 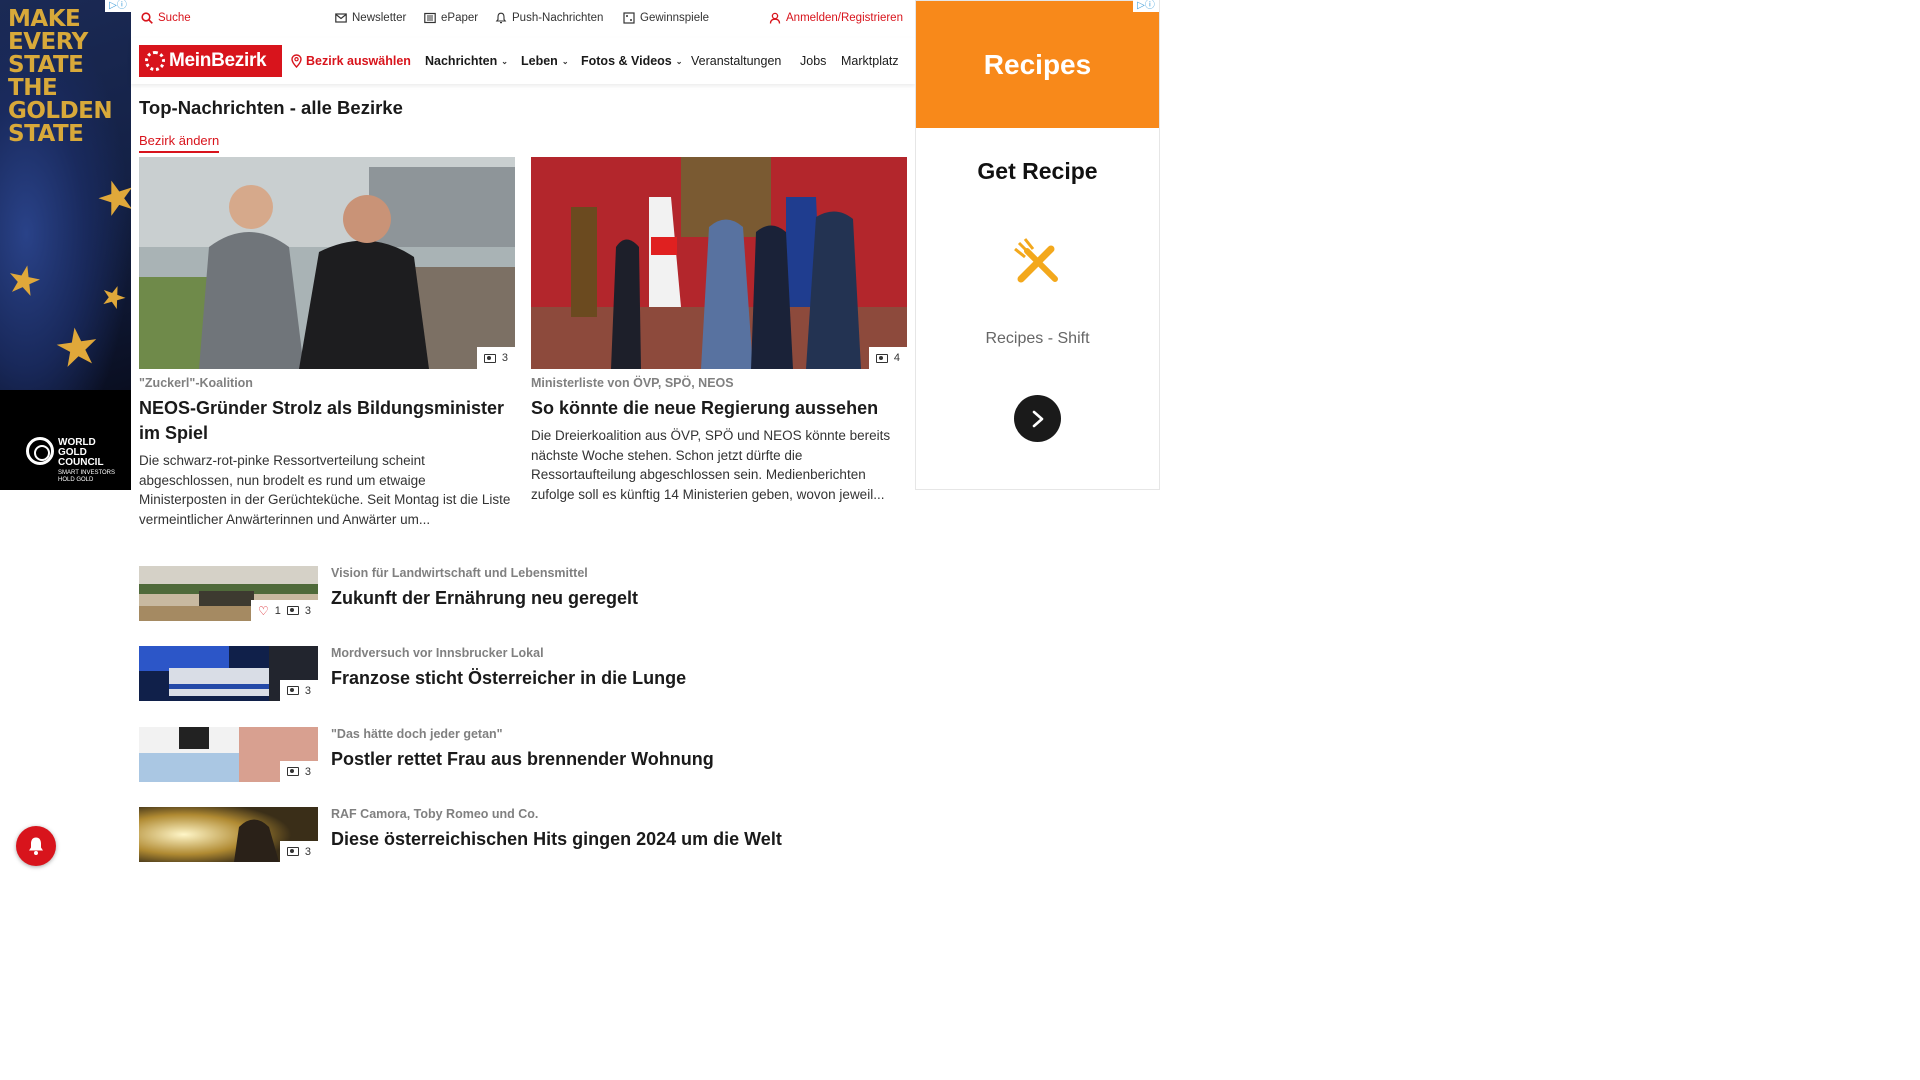 I want to click on nav-item-label: Fotos & Videos, so click(x=626, y=61).